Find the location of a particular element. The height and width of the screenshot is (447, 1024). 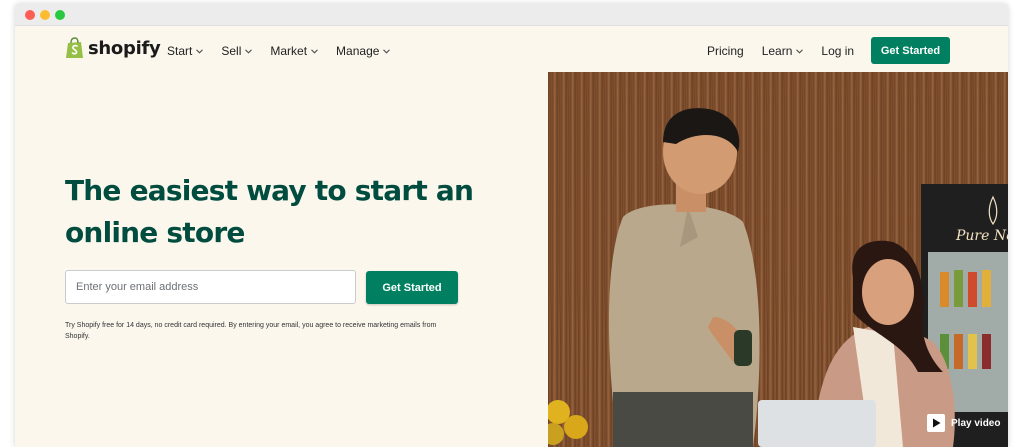

email-input is located at coordinates (210, 287).